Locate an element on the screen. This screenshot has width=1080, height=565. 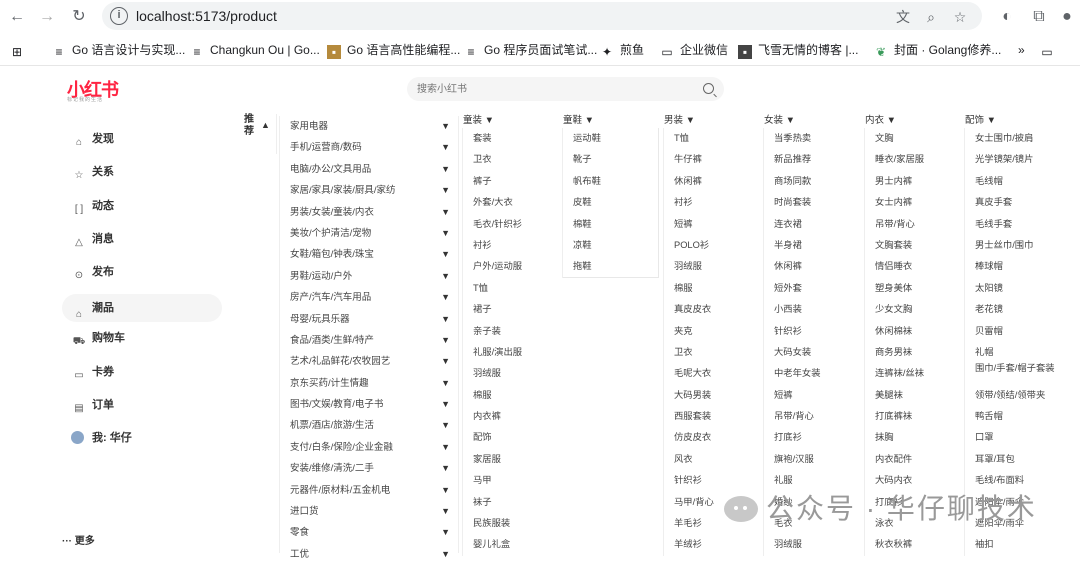
subcategory-item: 抹胸 is located at coordinates (914, 437).